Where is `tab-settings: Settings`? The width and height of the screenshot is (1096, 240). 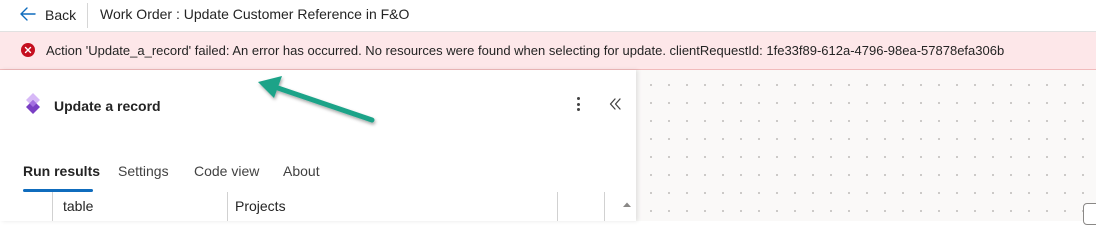 tab-settings: Settings is located at coordinates (143, 171).